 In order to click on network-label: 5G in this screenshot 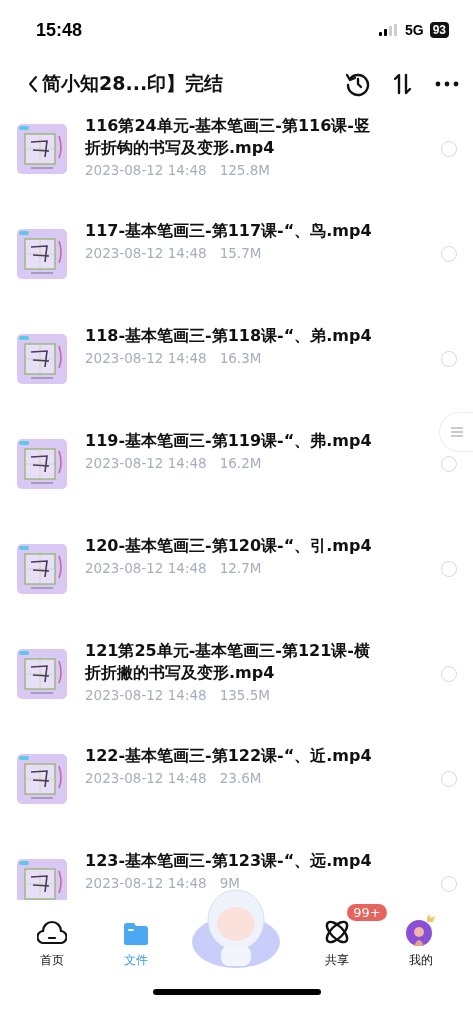, I will do `click(414, 30)`.